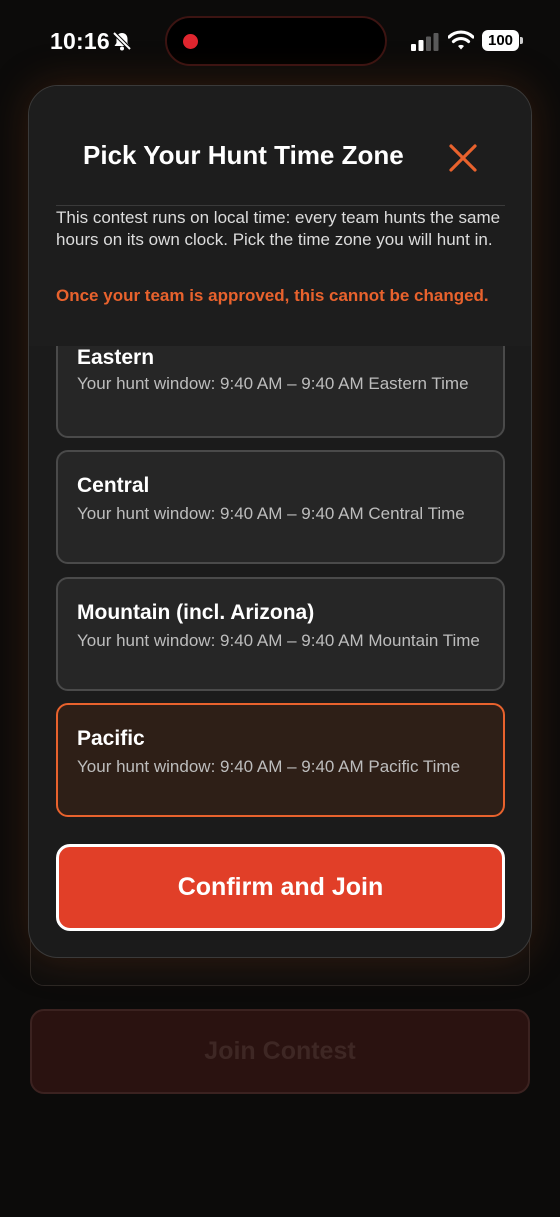 Image resolution: width=560 pixels, height=1217 pixels. What do you see at coordinates (280, 887) in the screenshot?
I see `confirm-and-join-button: Confirm and Join` at bounding box center [280, 887].